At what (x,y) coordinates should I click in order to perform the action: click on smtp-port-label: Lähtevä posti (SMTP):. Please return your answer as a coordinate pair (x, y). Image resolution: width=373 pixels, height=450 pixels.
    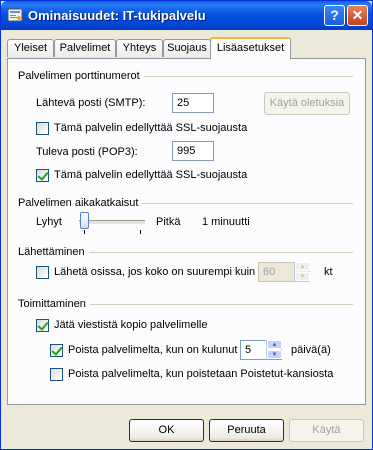
    Looking at the image, I should click on (91, 103).